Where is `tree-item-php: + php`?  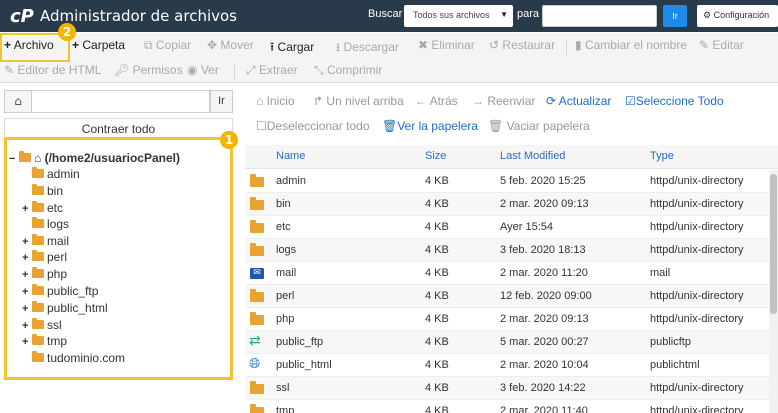 tree-item-php: + php is located at coordinates (44, 274).